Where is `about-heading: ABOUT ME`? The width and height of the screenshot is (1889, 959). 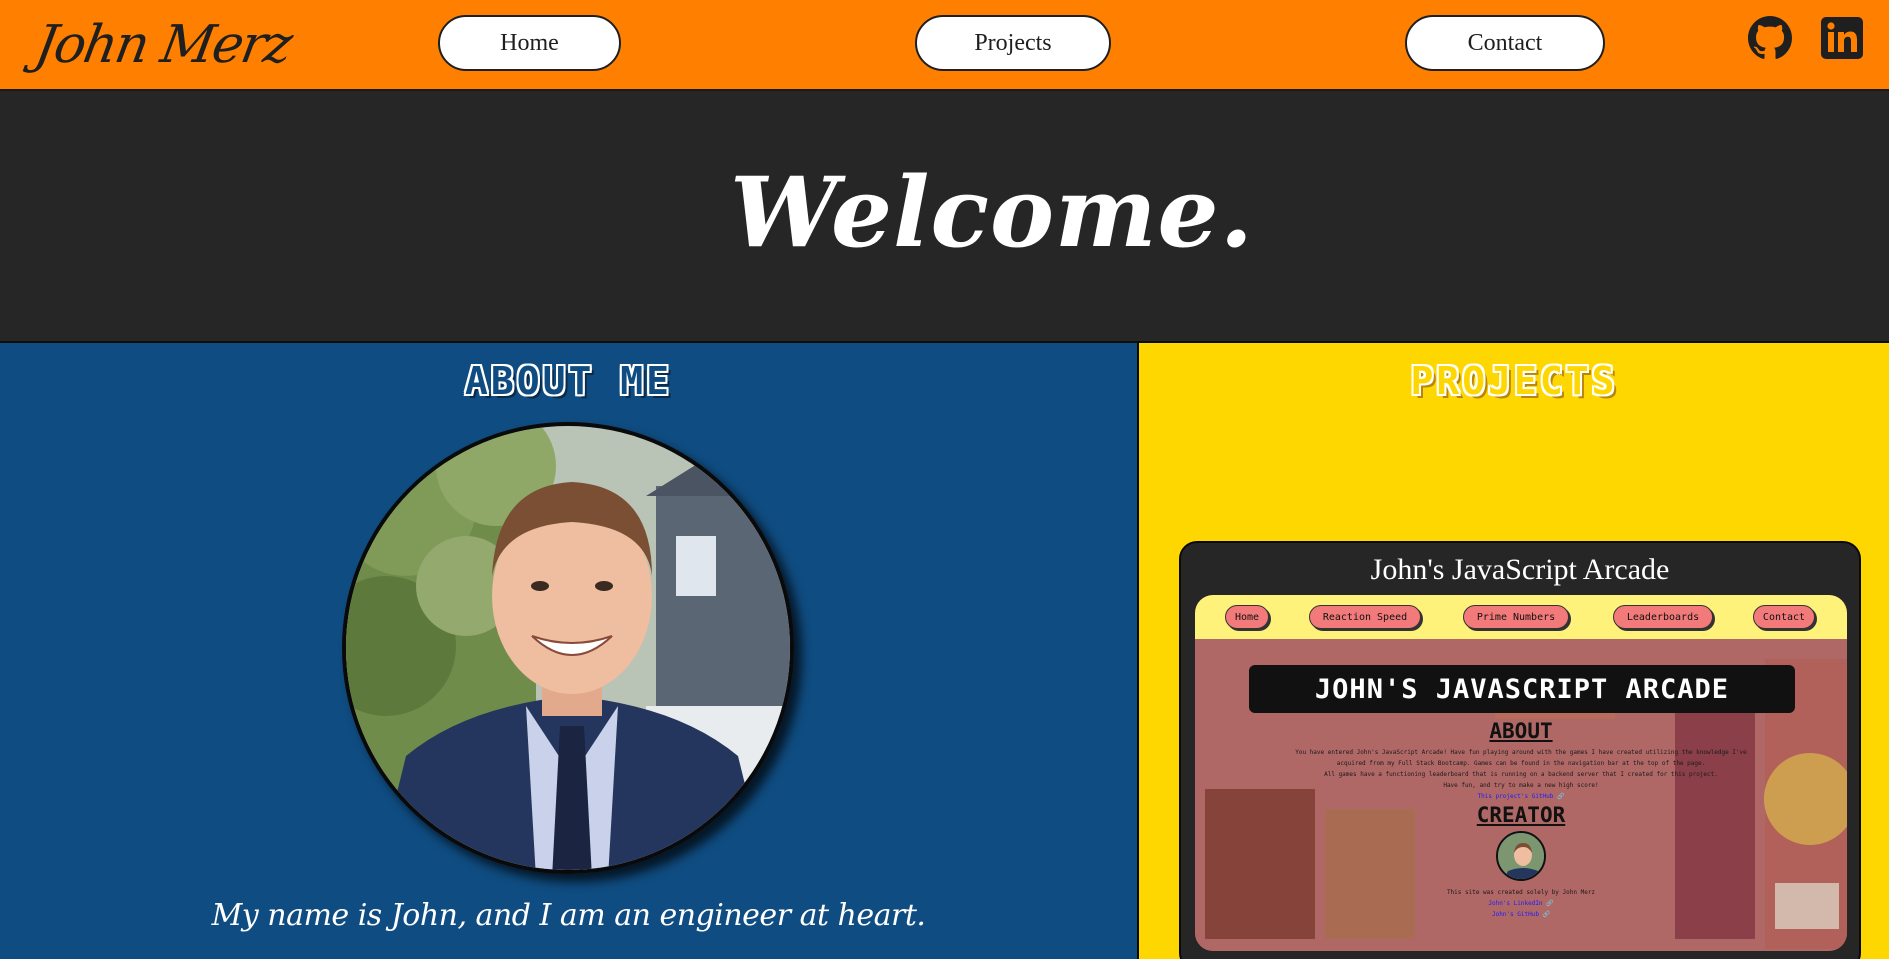 about-heading: ABOUT ME is located at coordinates (568, 381).